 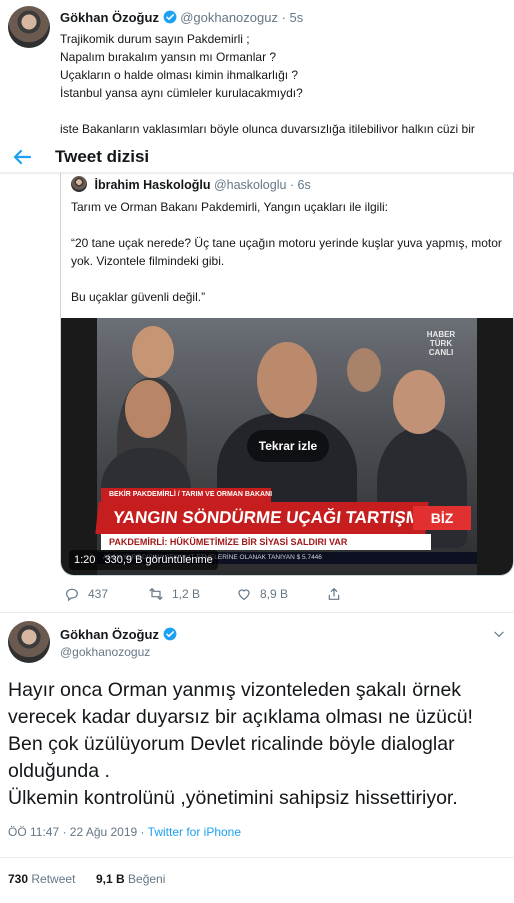 What do you see at coordinates (499, 634) in the screenshot?
I see `chevron-down-icon` at bounding box center [499, 634].